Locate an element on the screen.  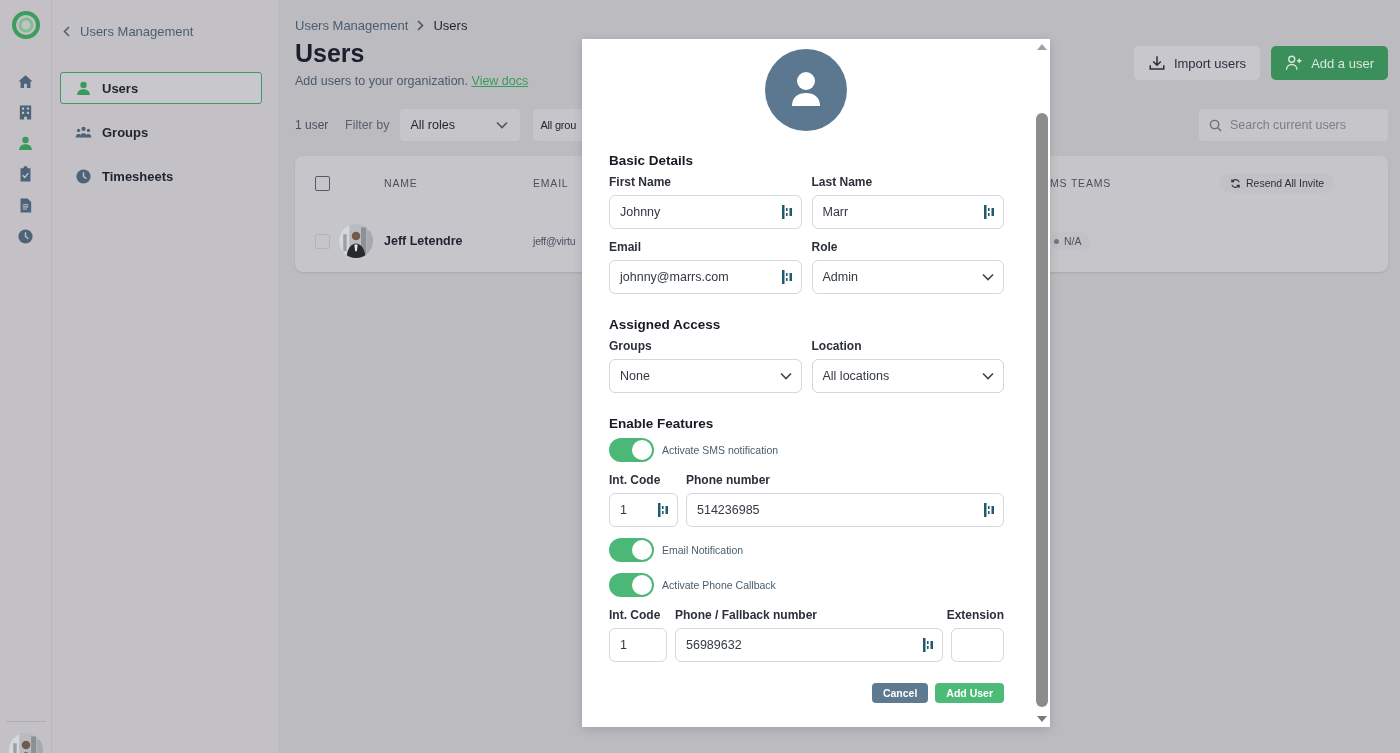
user-count: 1 user is located at coordinates (312, 125).